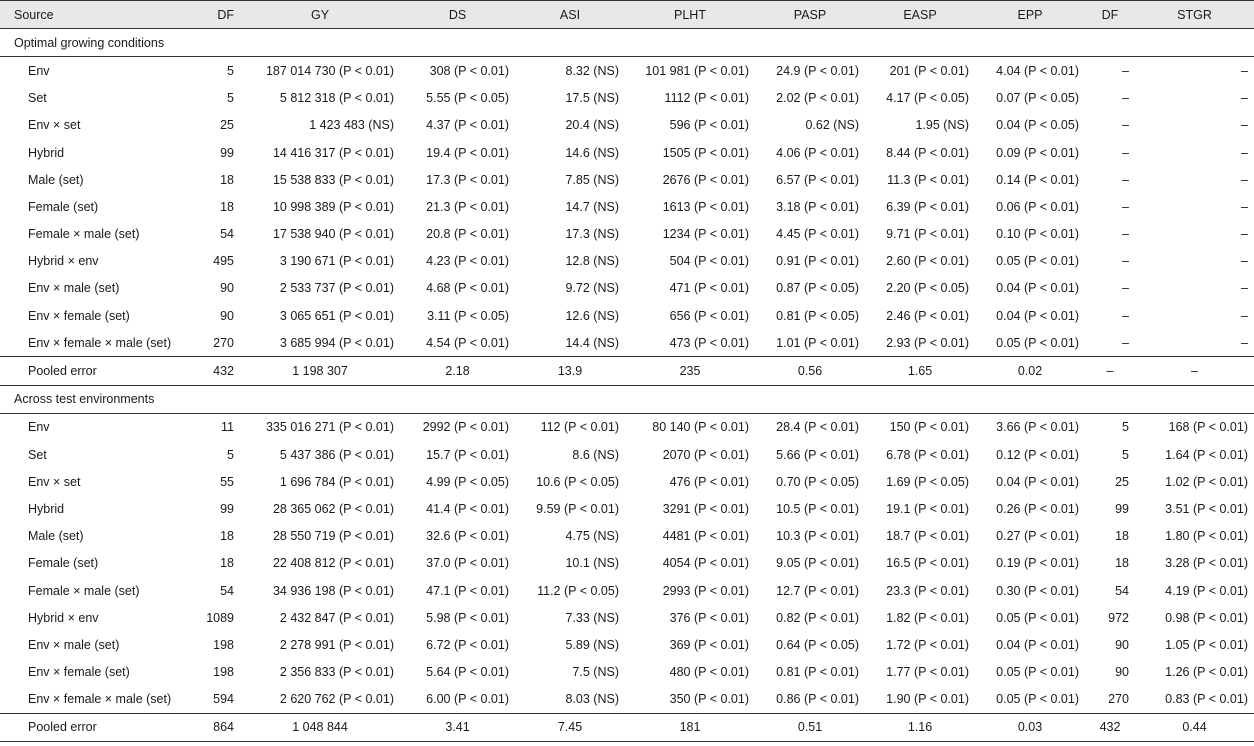  What do you see at coordinates (690, 343) in the screenshot?
I see `row-plht: 473 (P < 0.01)` at bounding box center [690, 343].